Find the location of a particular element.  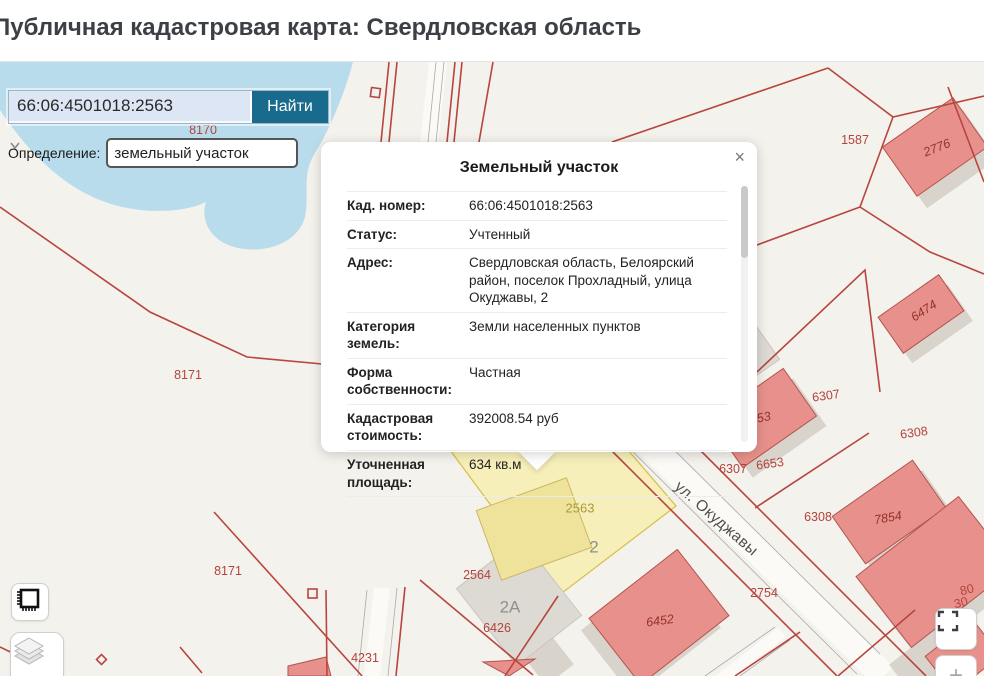

parcel-label: 2754 is located at coordinates (764, 592).